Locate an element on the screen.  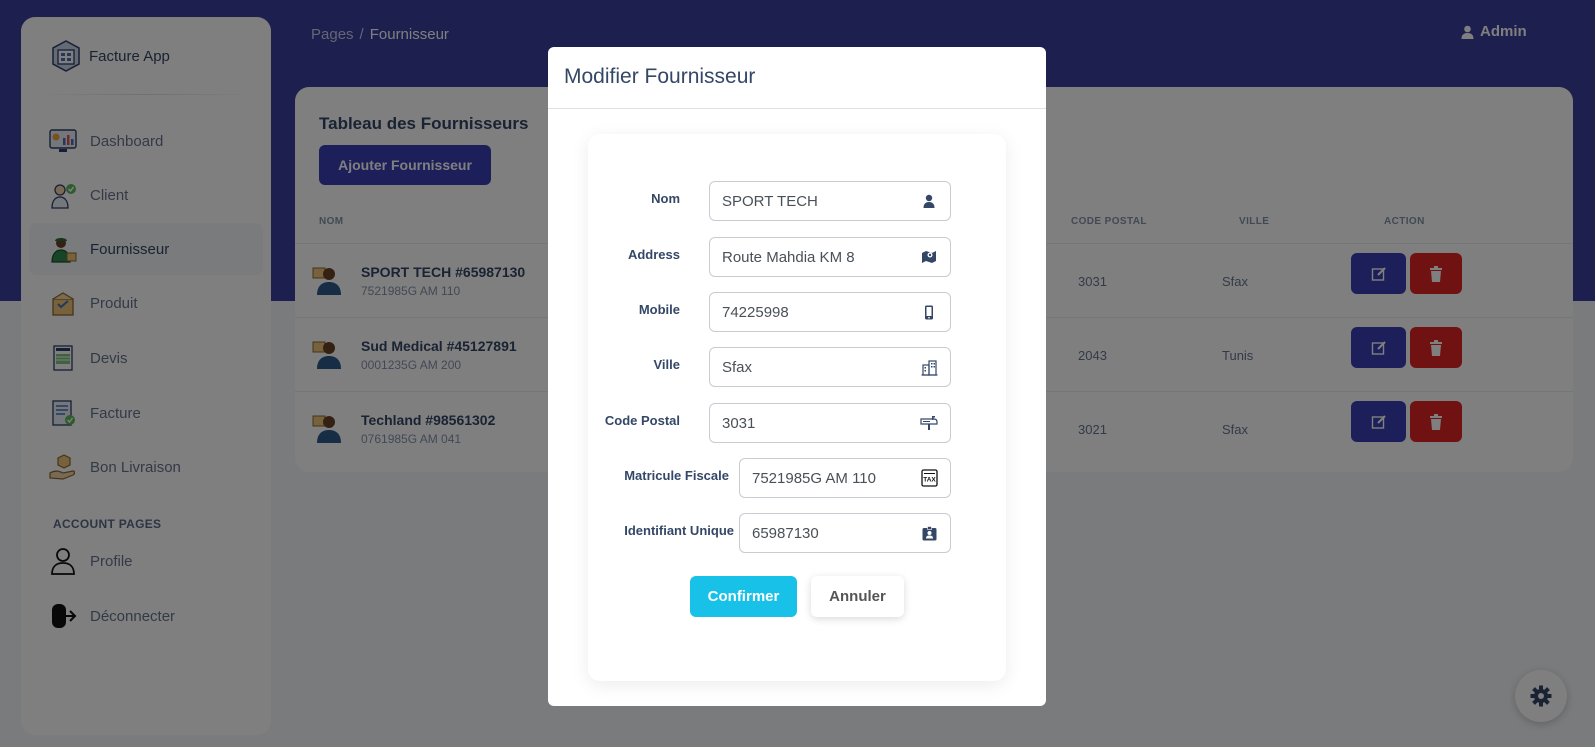
mobile-field is located at coordinates (830, 312).